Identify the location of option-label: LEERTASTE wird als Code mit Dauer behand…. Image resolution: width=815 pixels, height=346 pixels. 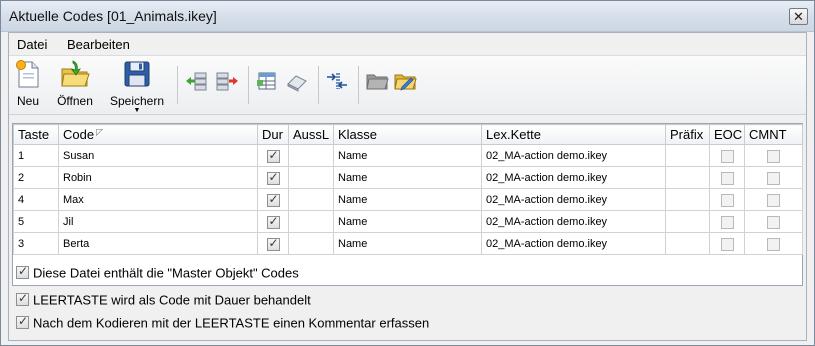
(172, 300).